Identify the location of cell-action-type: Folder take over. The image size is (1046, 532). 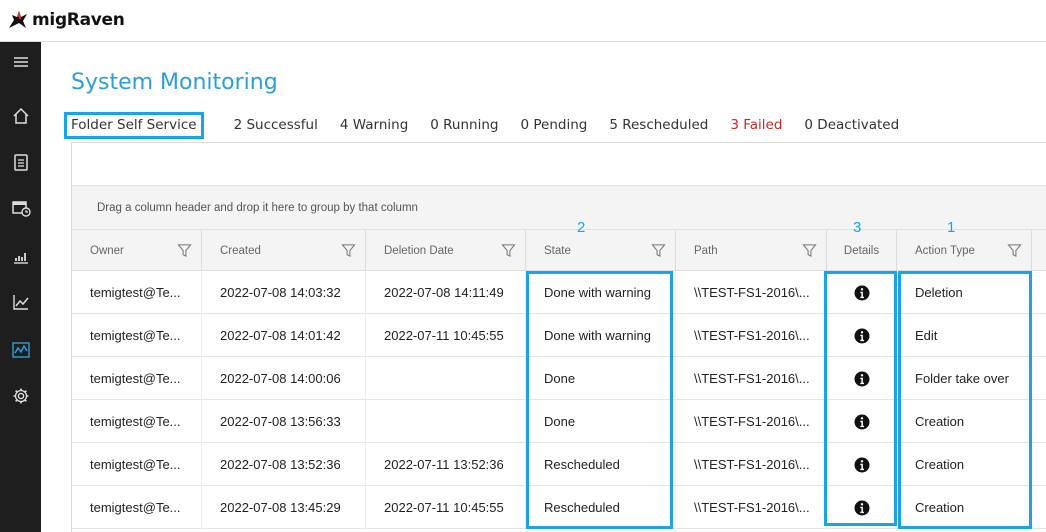
(964, 378).